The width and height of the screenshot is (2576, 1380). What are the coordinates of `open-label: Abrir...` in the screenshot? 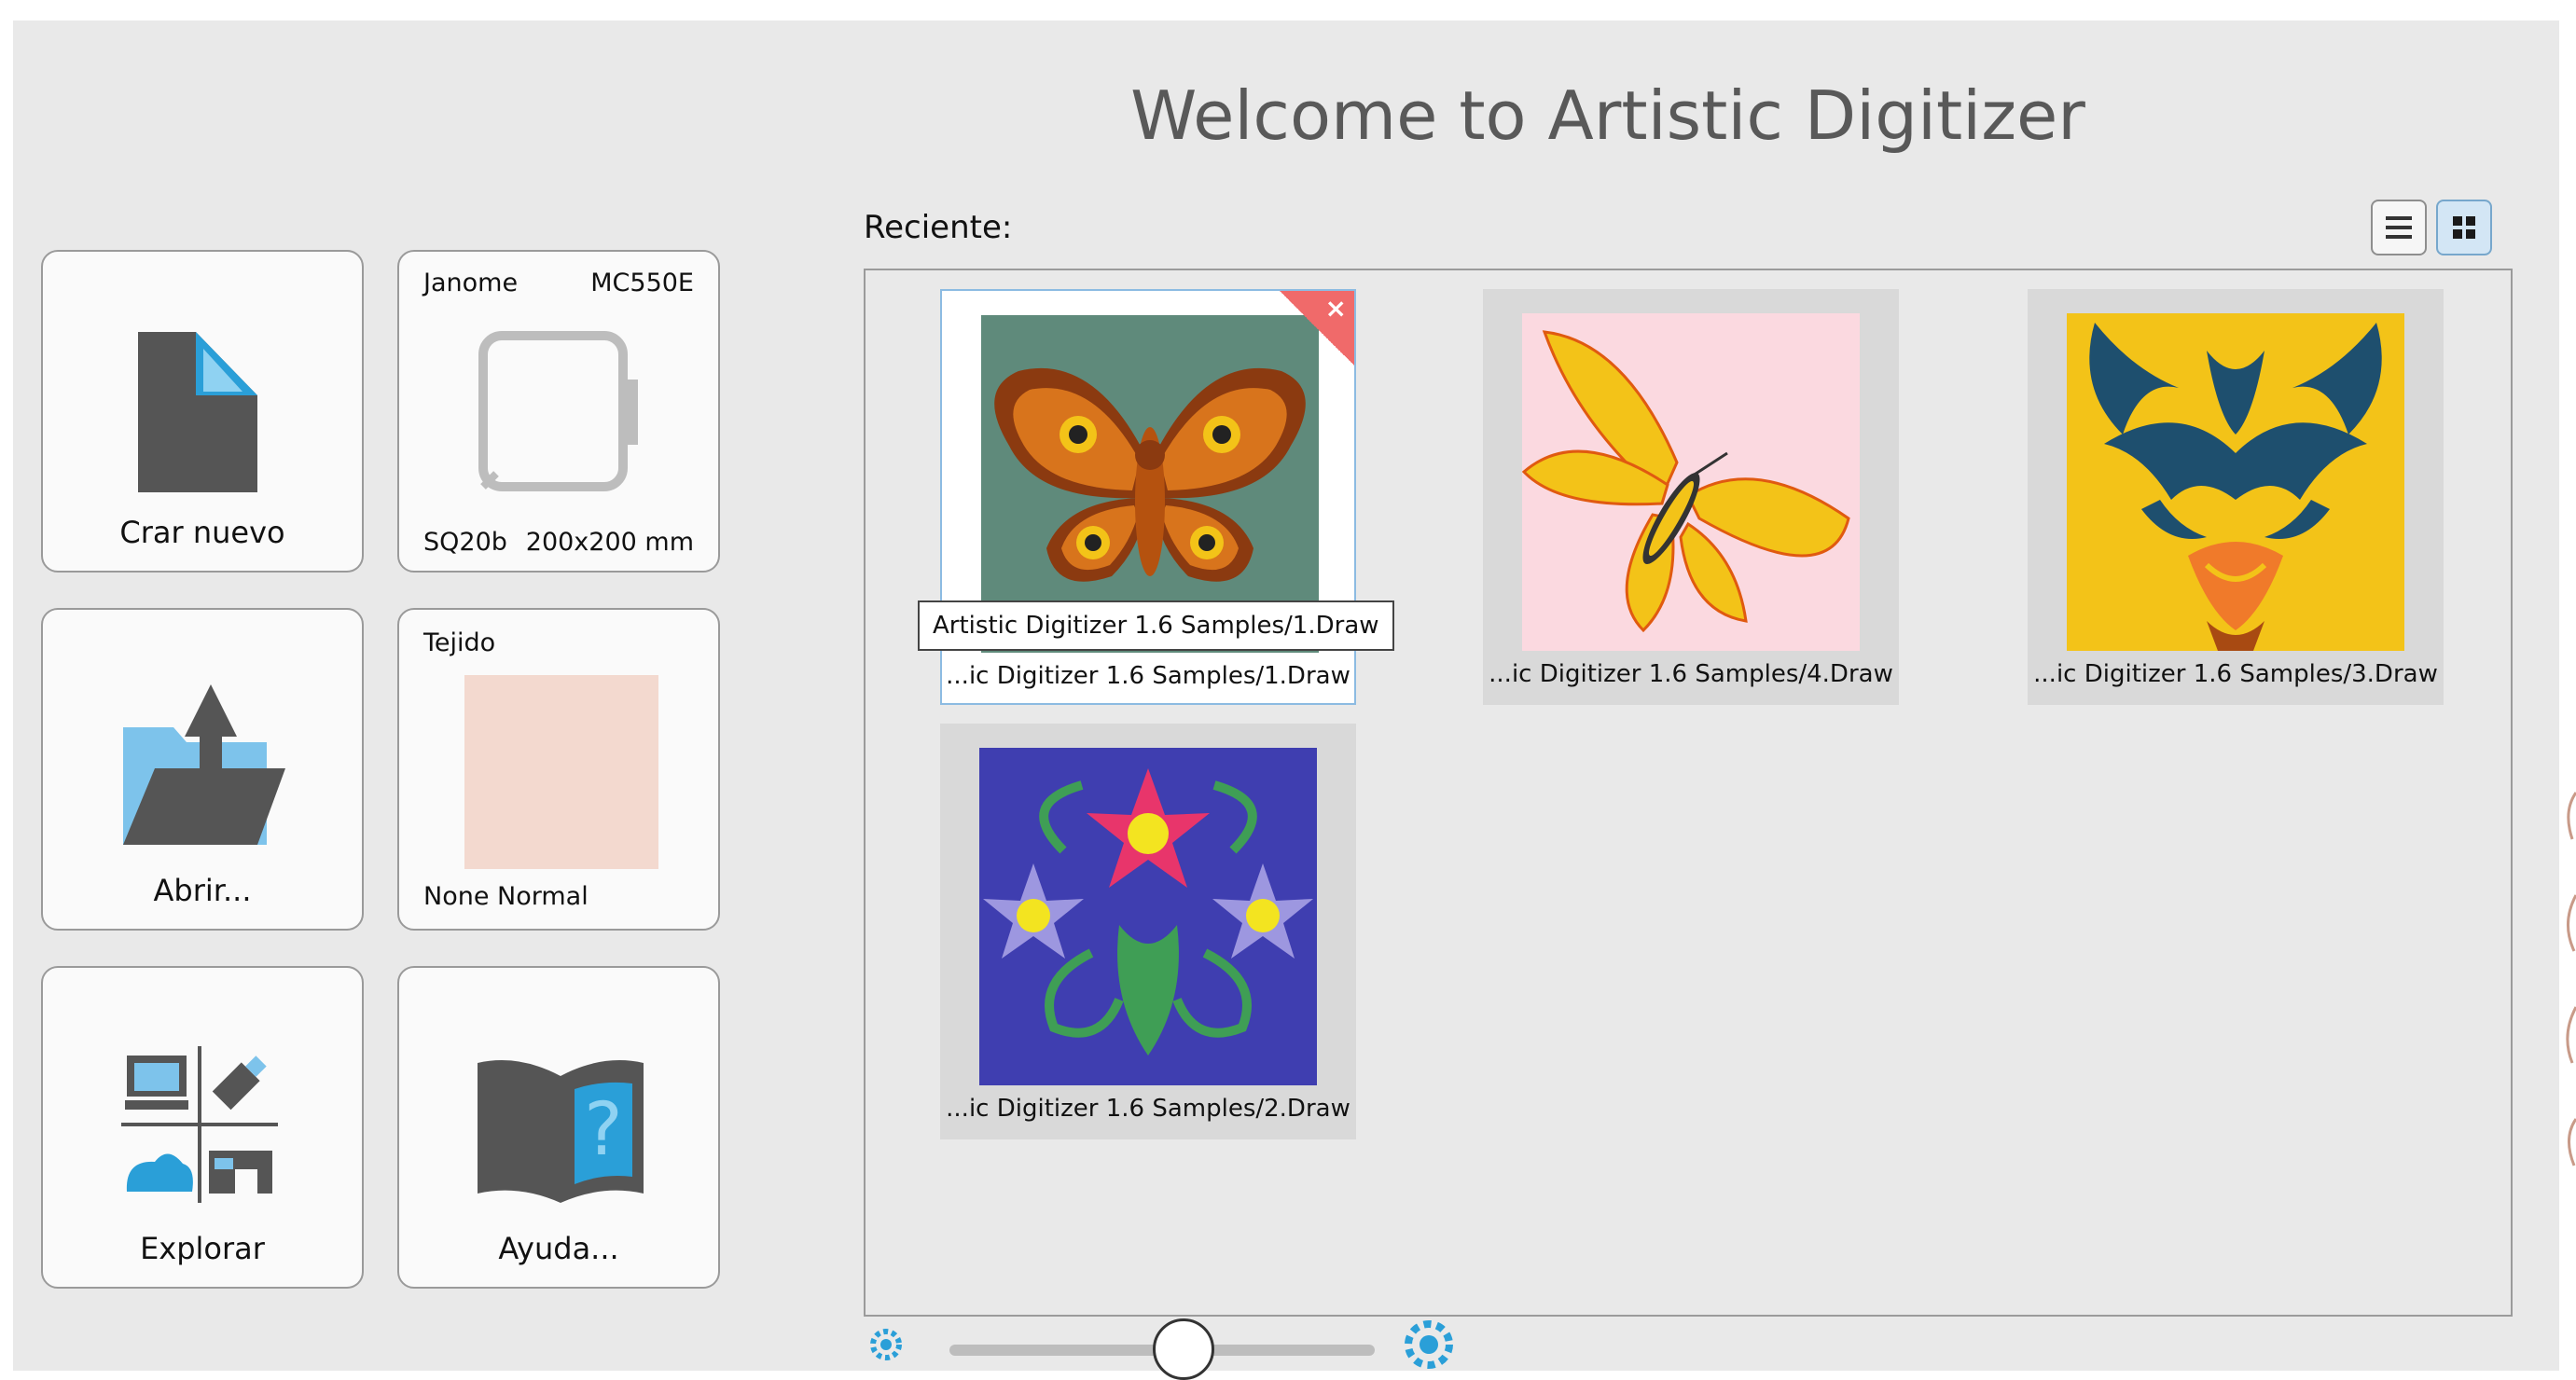 It's located at (202, 891).